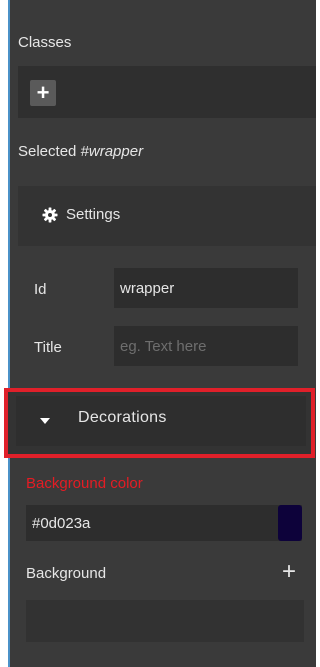 Image resolution: width=320 pixels, height=667 pixels. What do you see at coordinates (206, 346) in the screenshot?
I see `title-input` at bounding box center [206, 346].